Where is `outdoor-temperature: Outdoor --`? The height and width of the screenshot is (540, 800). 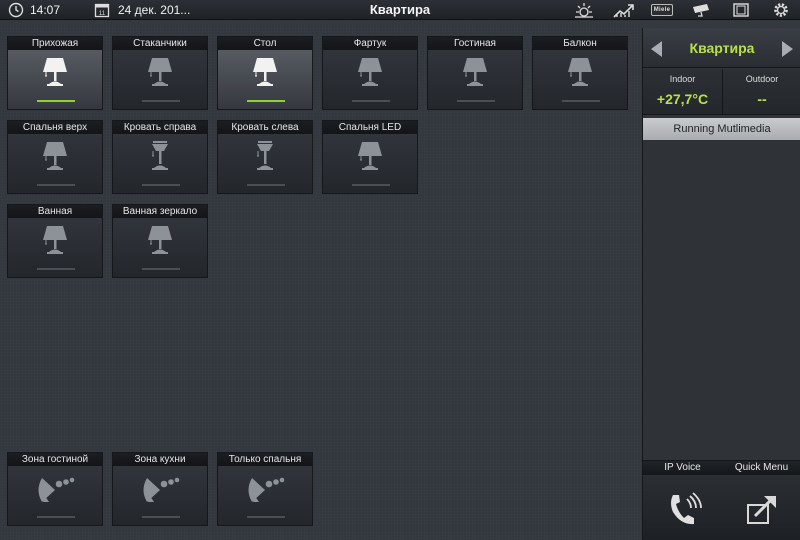
outdoor-temperature: Outdoor -- is located at coordinates (761, 92).